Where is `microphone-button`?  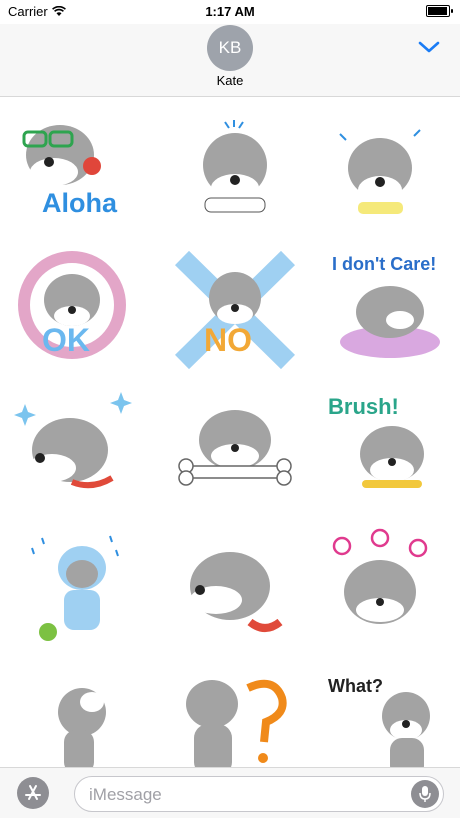
microphone-button is located at coordinates (425, 794).